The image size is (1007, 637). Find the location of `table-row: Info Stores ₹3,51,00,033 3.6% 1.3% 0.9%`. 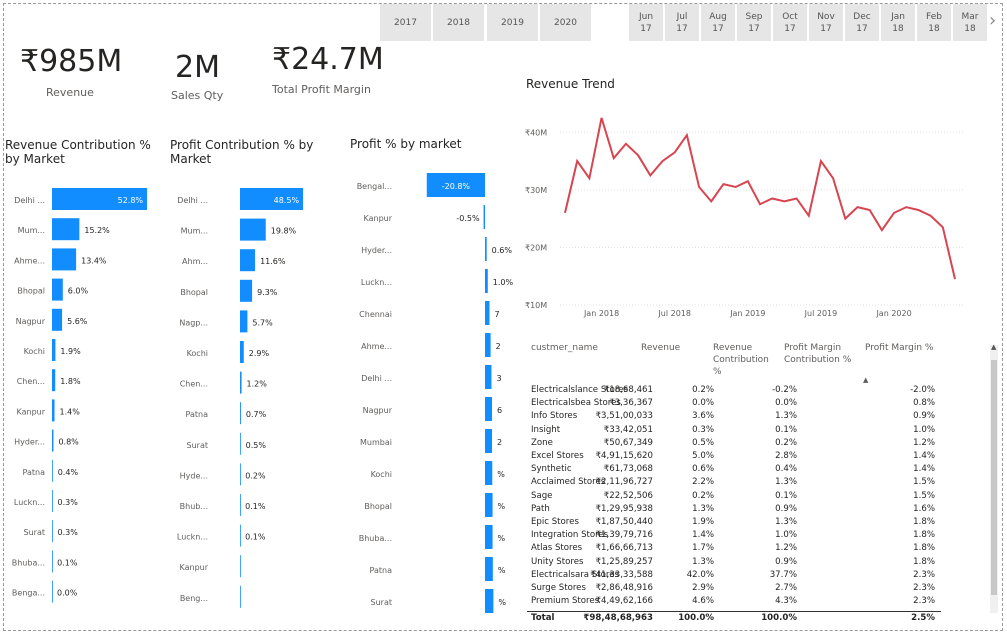

table-row: Info Stores ₹3,51,00,033 3.6% 1.3% 0.9% is located at coordinates (734, 416).